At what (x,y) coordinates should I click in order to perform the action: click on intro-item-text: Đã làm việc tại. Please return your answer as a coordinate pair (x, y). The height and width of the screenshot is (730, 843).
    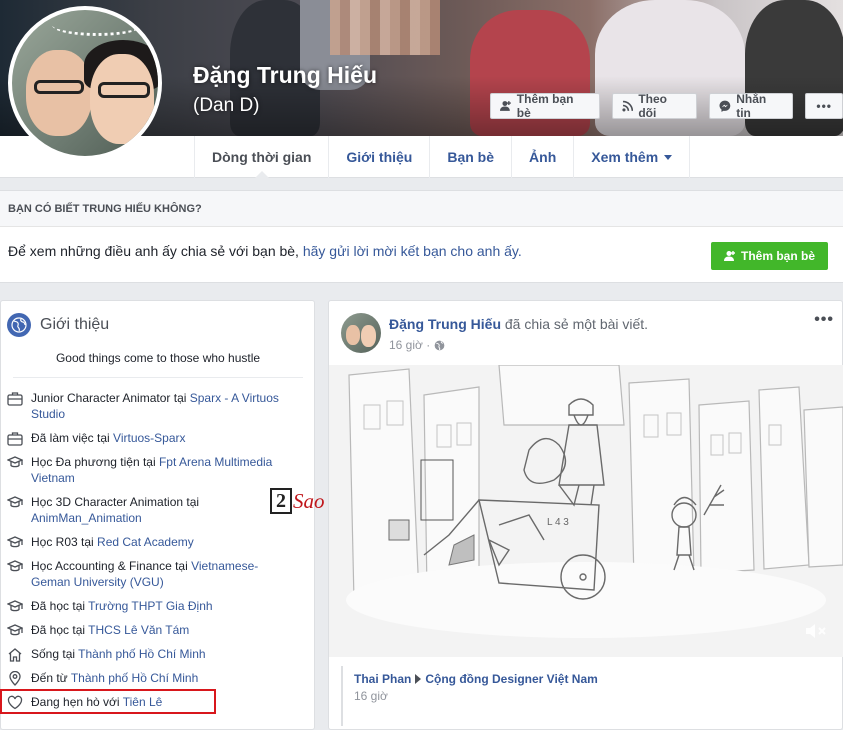
    Looking at the image, I should click on (72, 438).